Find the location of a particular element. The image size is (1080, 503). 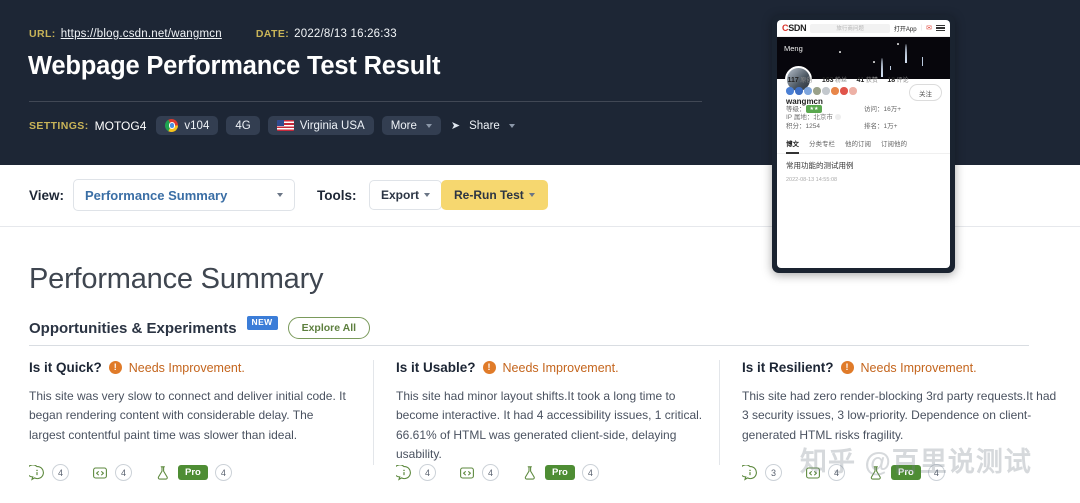

export-button: Export is located at coordinates (406, 195).